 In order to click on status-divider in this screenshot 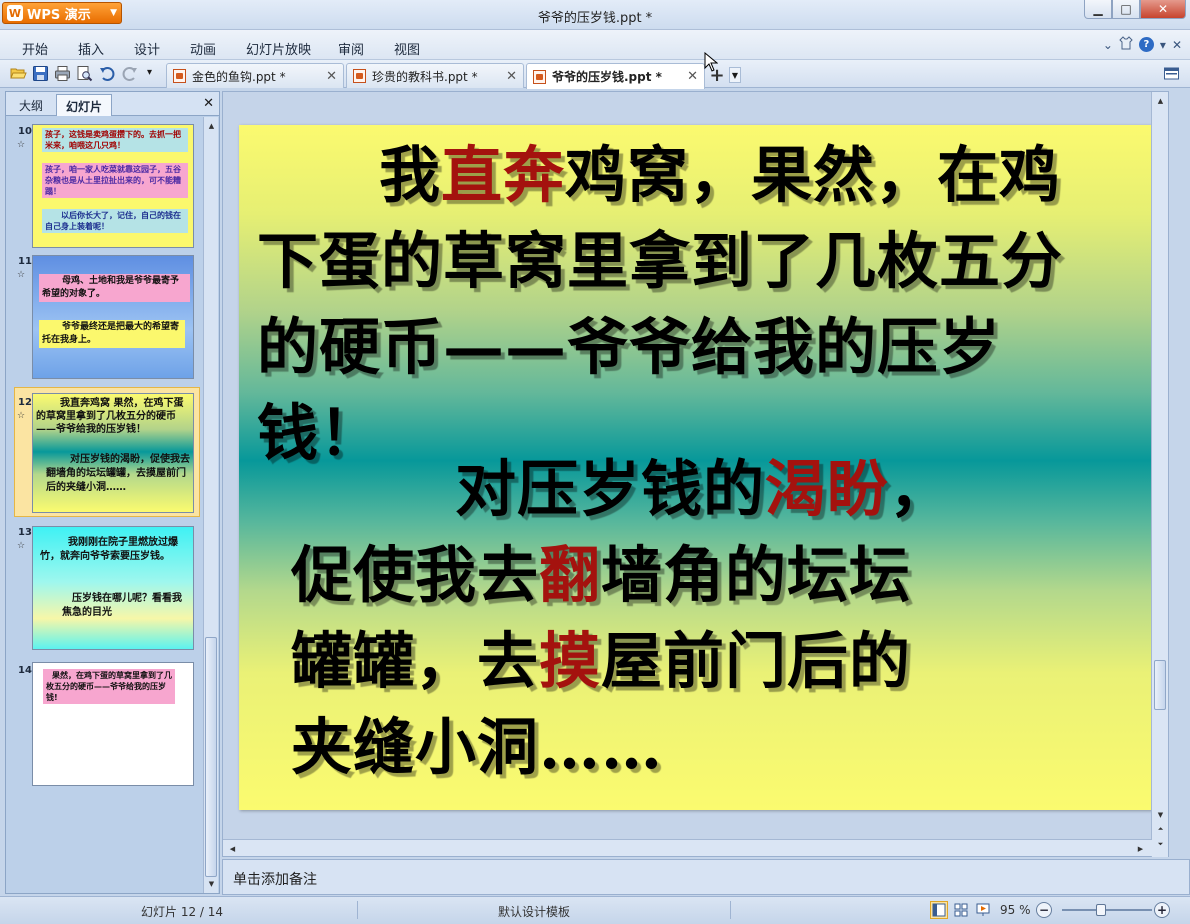, I will do `click(357, 910)`.